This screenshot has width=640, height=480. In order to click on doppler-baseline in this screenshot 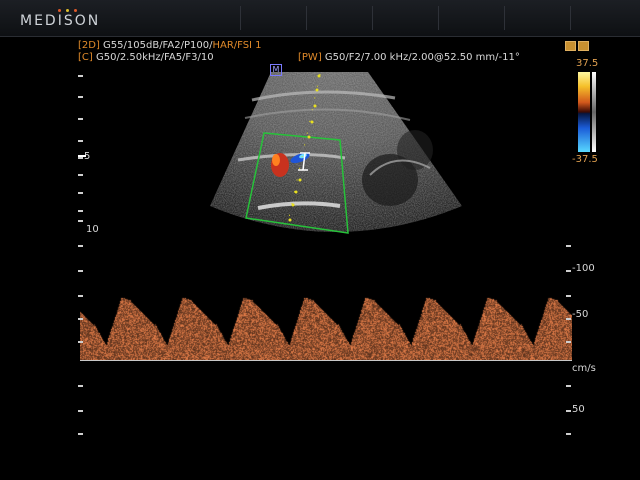, I will do `click(326, 360)`.